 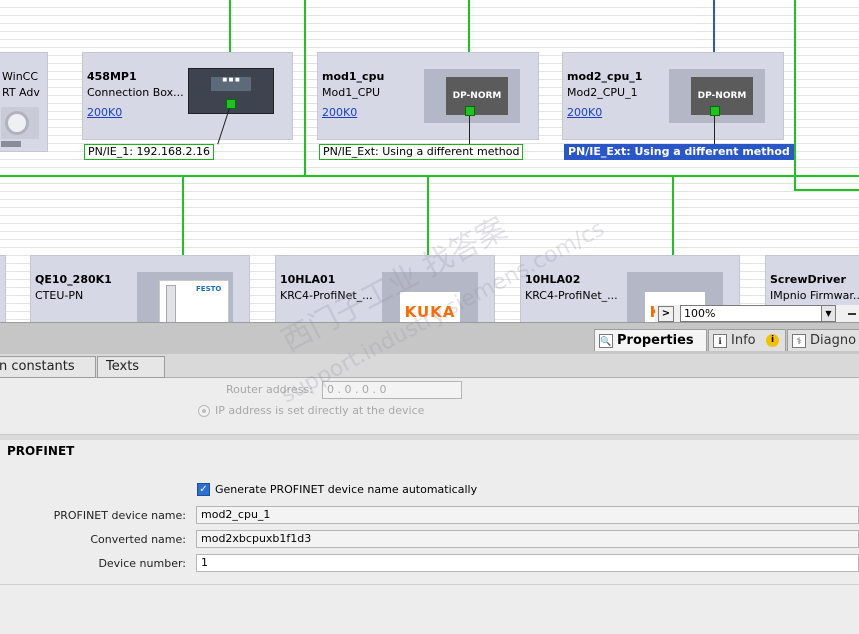 I want to click on tab-info: ℹ Info i, so click(x=747, y=340).